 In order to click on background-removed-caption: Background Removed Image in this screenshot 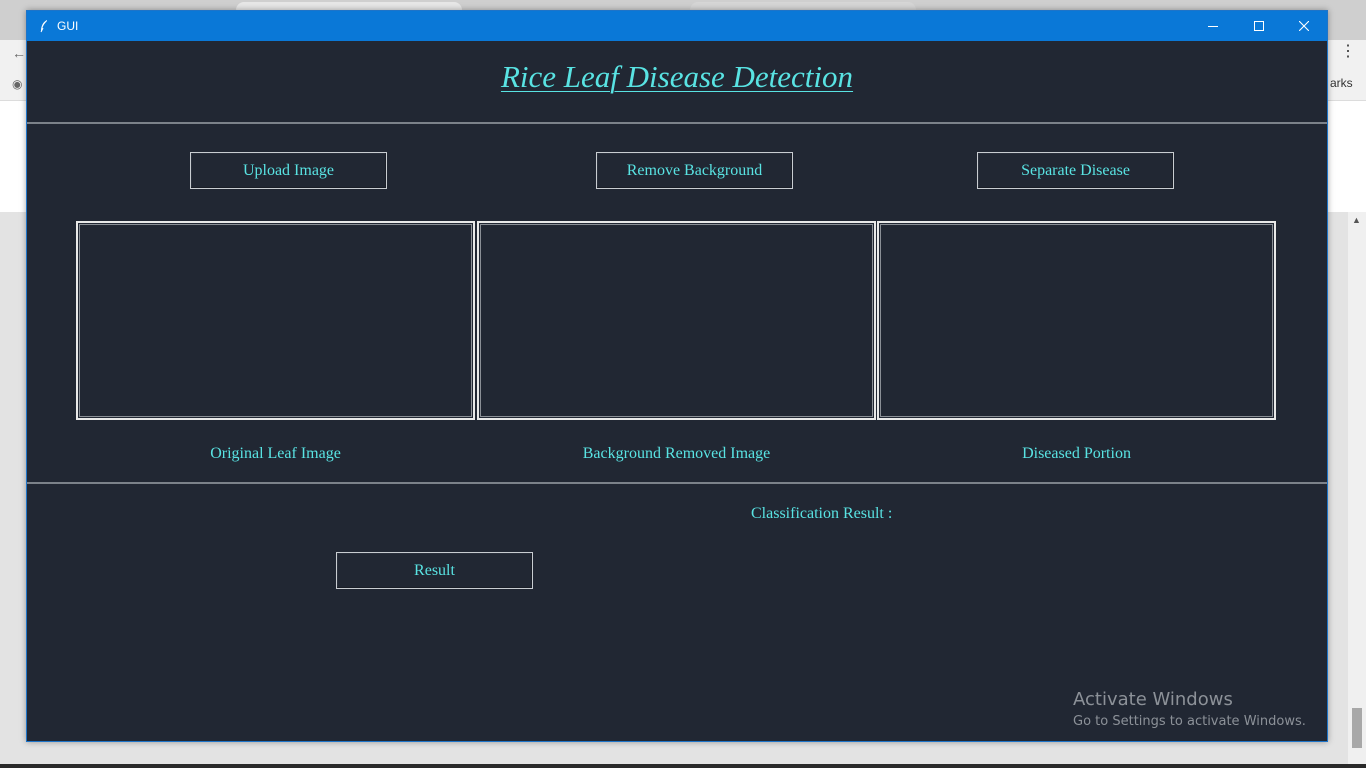, I will do `click(676, 453)`.